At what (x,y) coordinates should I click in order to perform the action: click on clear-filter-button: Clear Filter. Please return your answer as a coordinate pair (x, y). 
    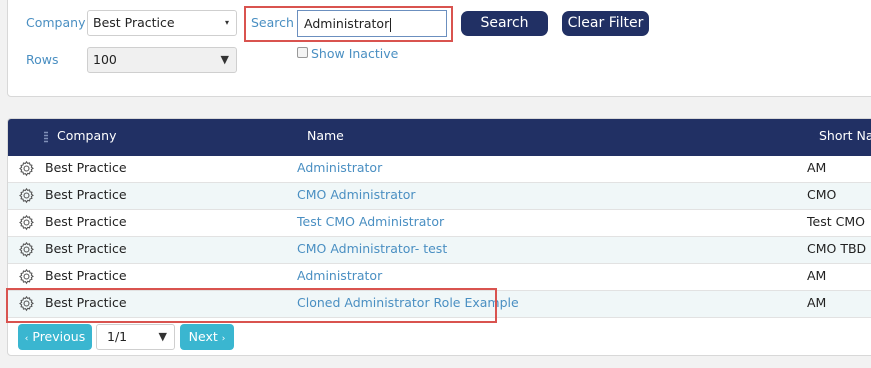
    Looking at the image, I should click on (605, 23).